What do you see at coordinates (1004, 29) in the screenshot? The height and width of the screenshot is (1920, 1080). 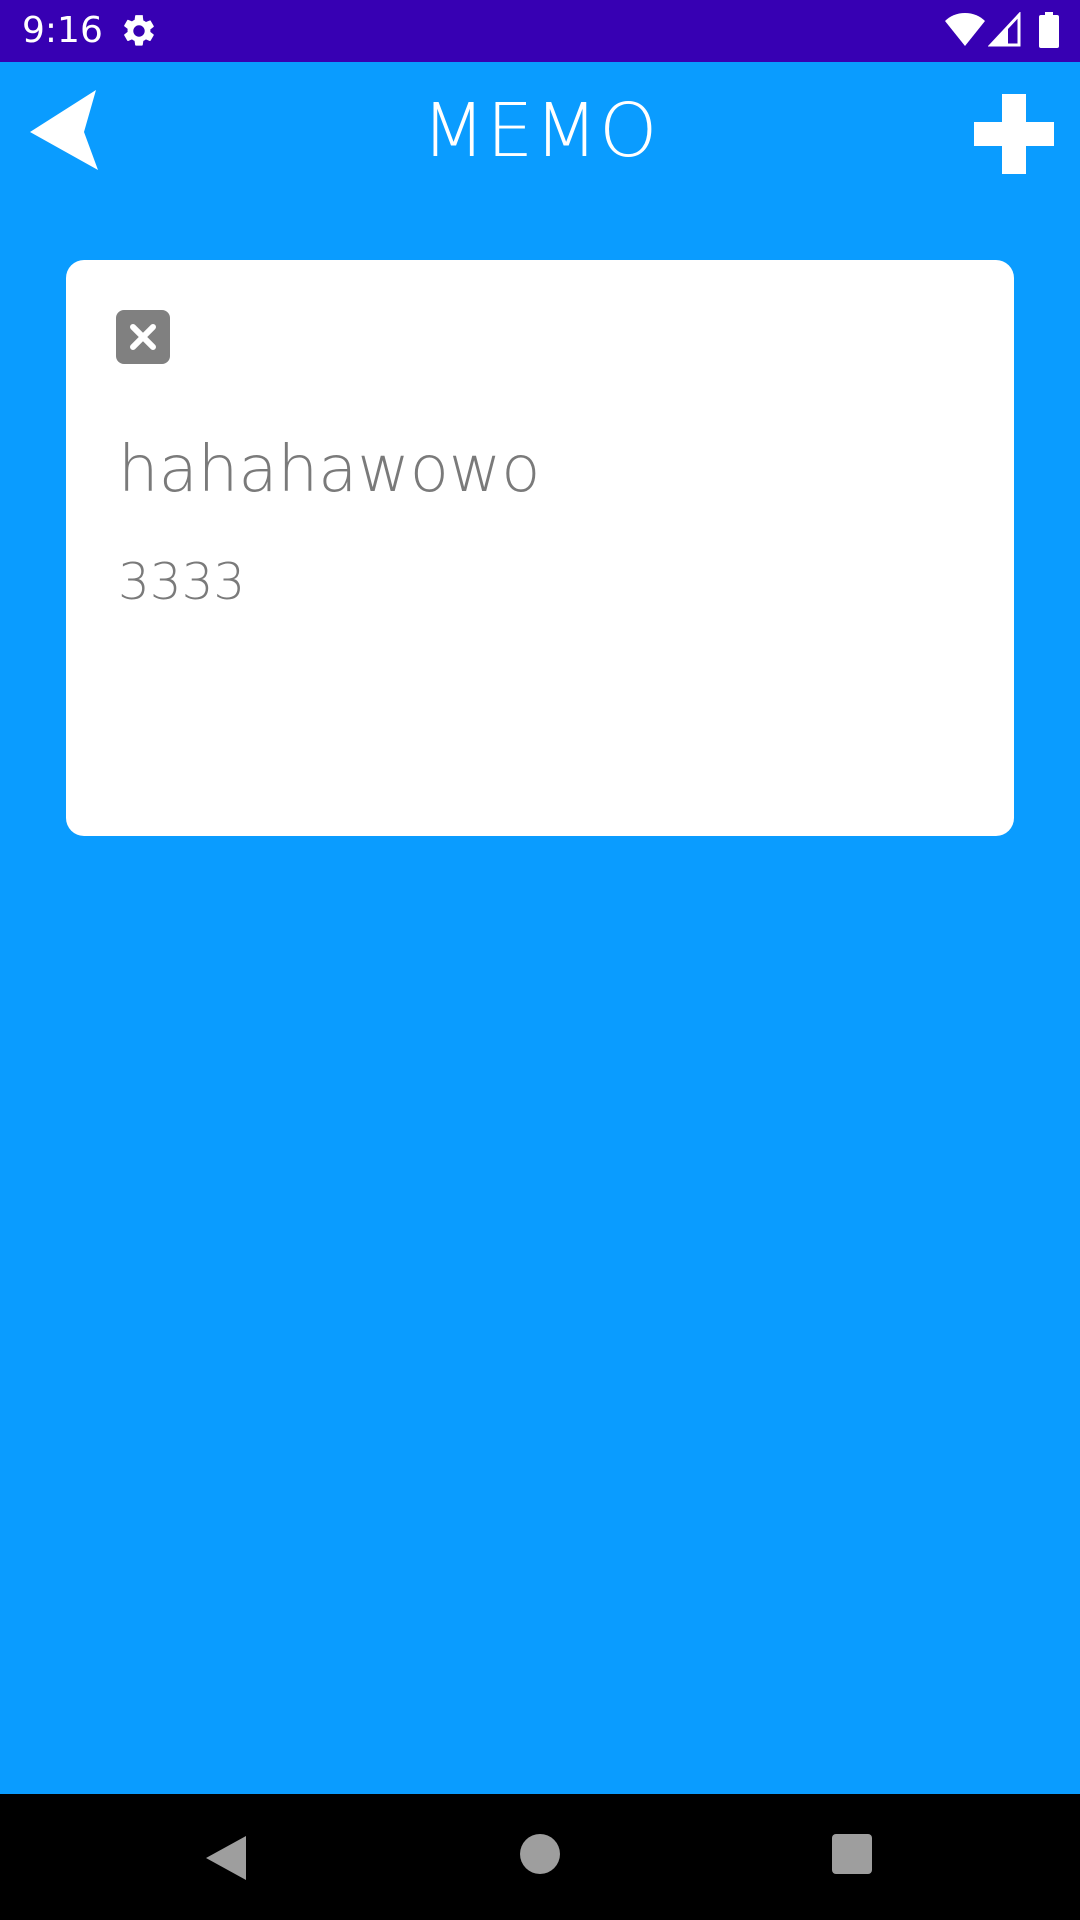 I see `signal-icon` at bounding box center [1004, 29].